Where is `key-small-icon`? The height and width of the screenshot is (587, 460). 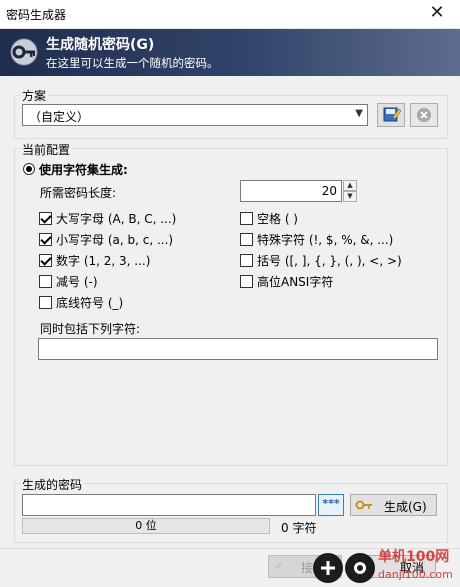
key-small-icon is located at coordinates (363, 505).